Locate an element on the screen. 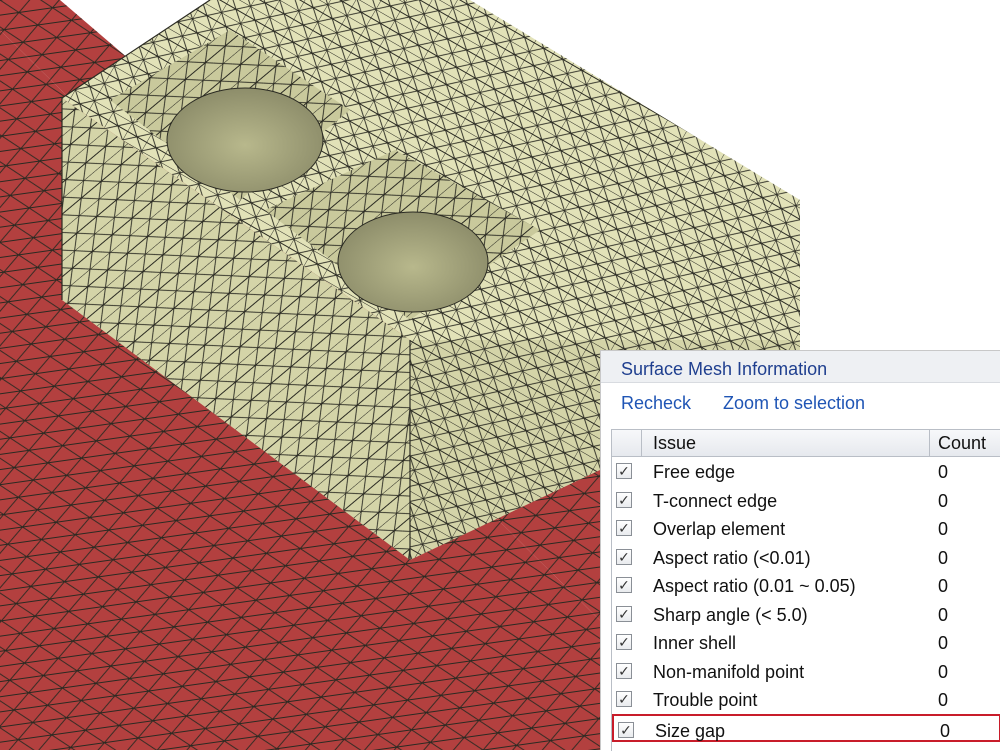 Image resolution: width=1000 pixels, height=751 pixels. row-issue: Size gap is located at coordinates (690, 730).